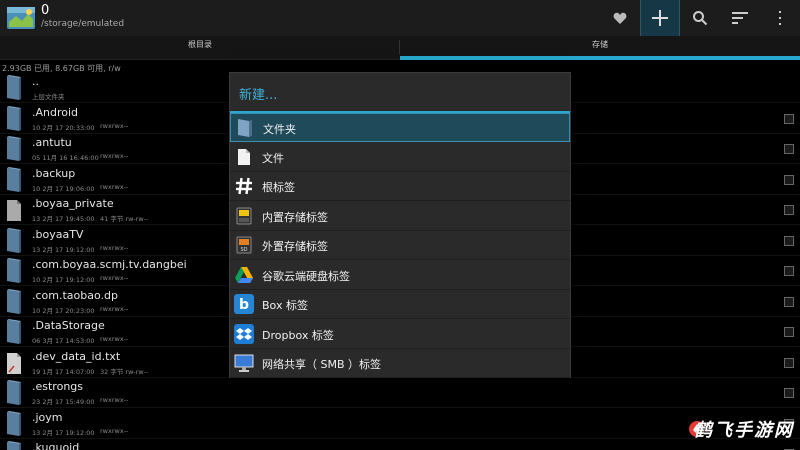 This screenshot has width=800, height=450. I want to click on search-icon, so click(700, 18).